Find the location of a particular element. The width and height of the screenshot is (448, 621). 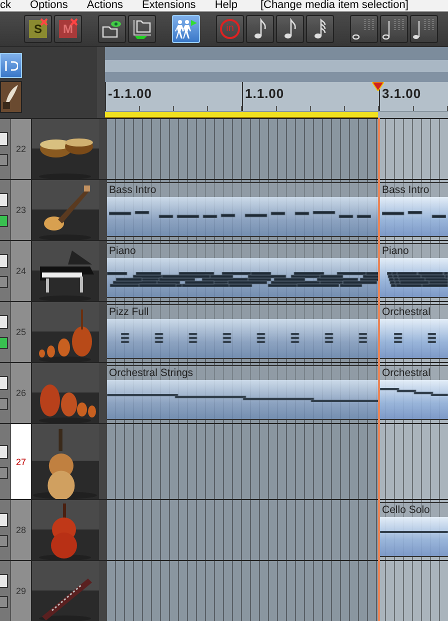

ruler-label: -1.1.00 is located at coordinates (129, 92).